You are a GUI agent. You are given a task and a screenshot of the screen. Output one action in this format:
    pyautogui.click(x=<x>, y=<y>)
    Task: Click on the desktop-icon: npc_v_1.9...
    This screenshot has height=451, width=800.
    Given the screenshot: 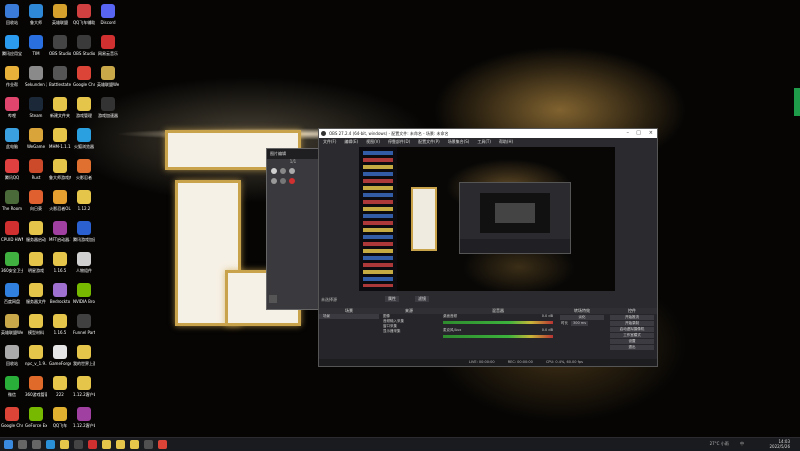 What is the action you would take?
    pyautogui.click(x=36, y=355)
    